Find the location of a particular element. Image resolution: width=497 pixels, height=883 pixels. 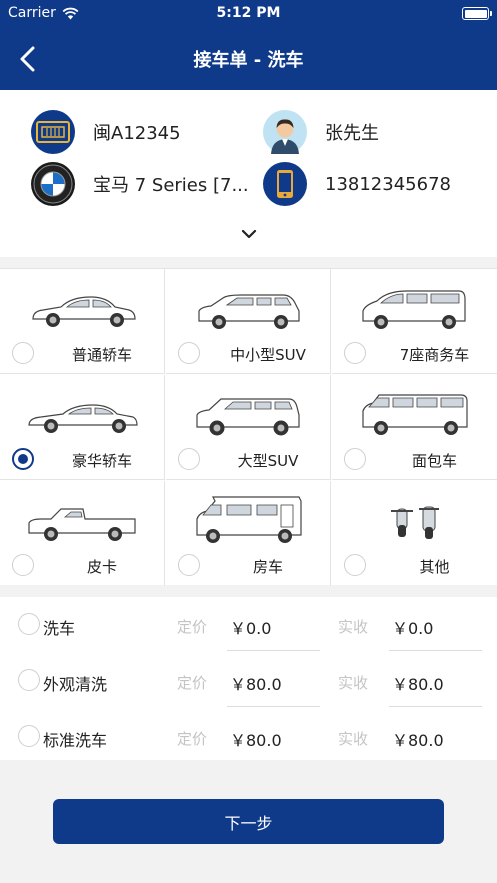

car-type-sedan: 普通轿车 is located at coordinates (82, 321).